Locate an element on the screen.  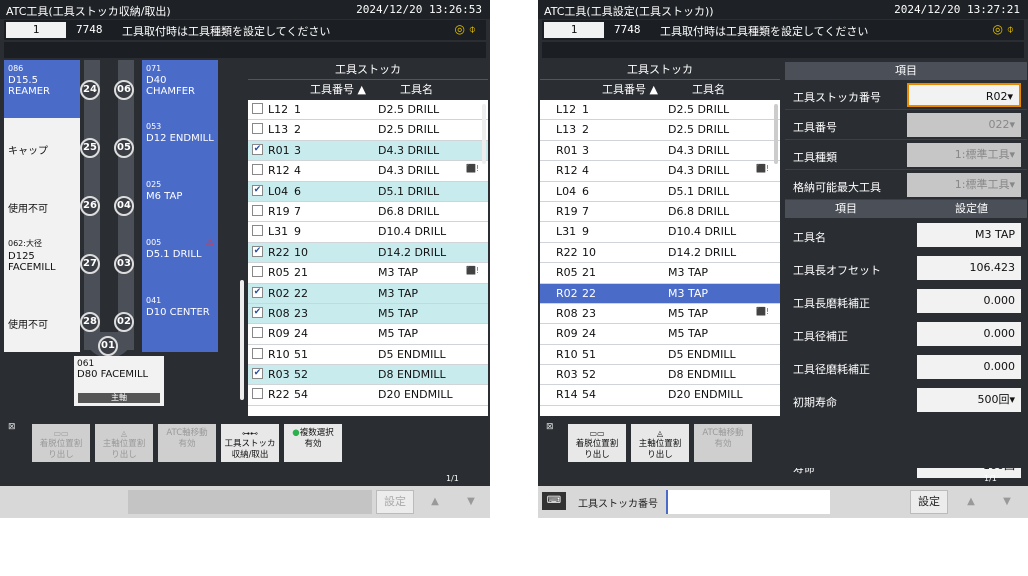
pot-number: 24 is located at coordinates (90, 90).